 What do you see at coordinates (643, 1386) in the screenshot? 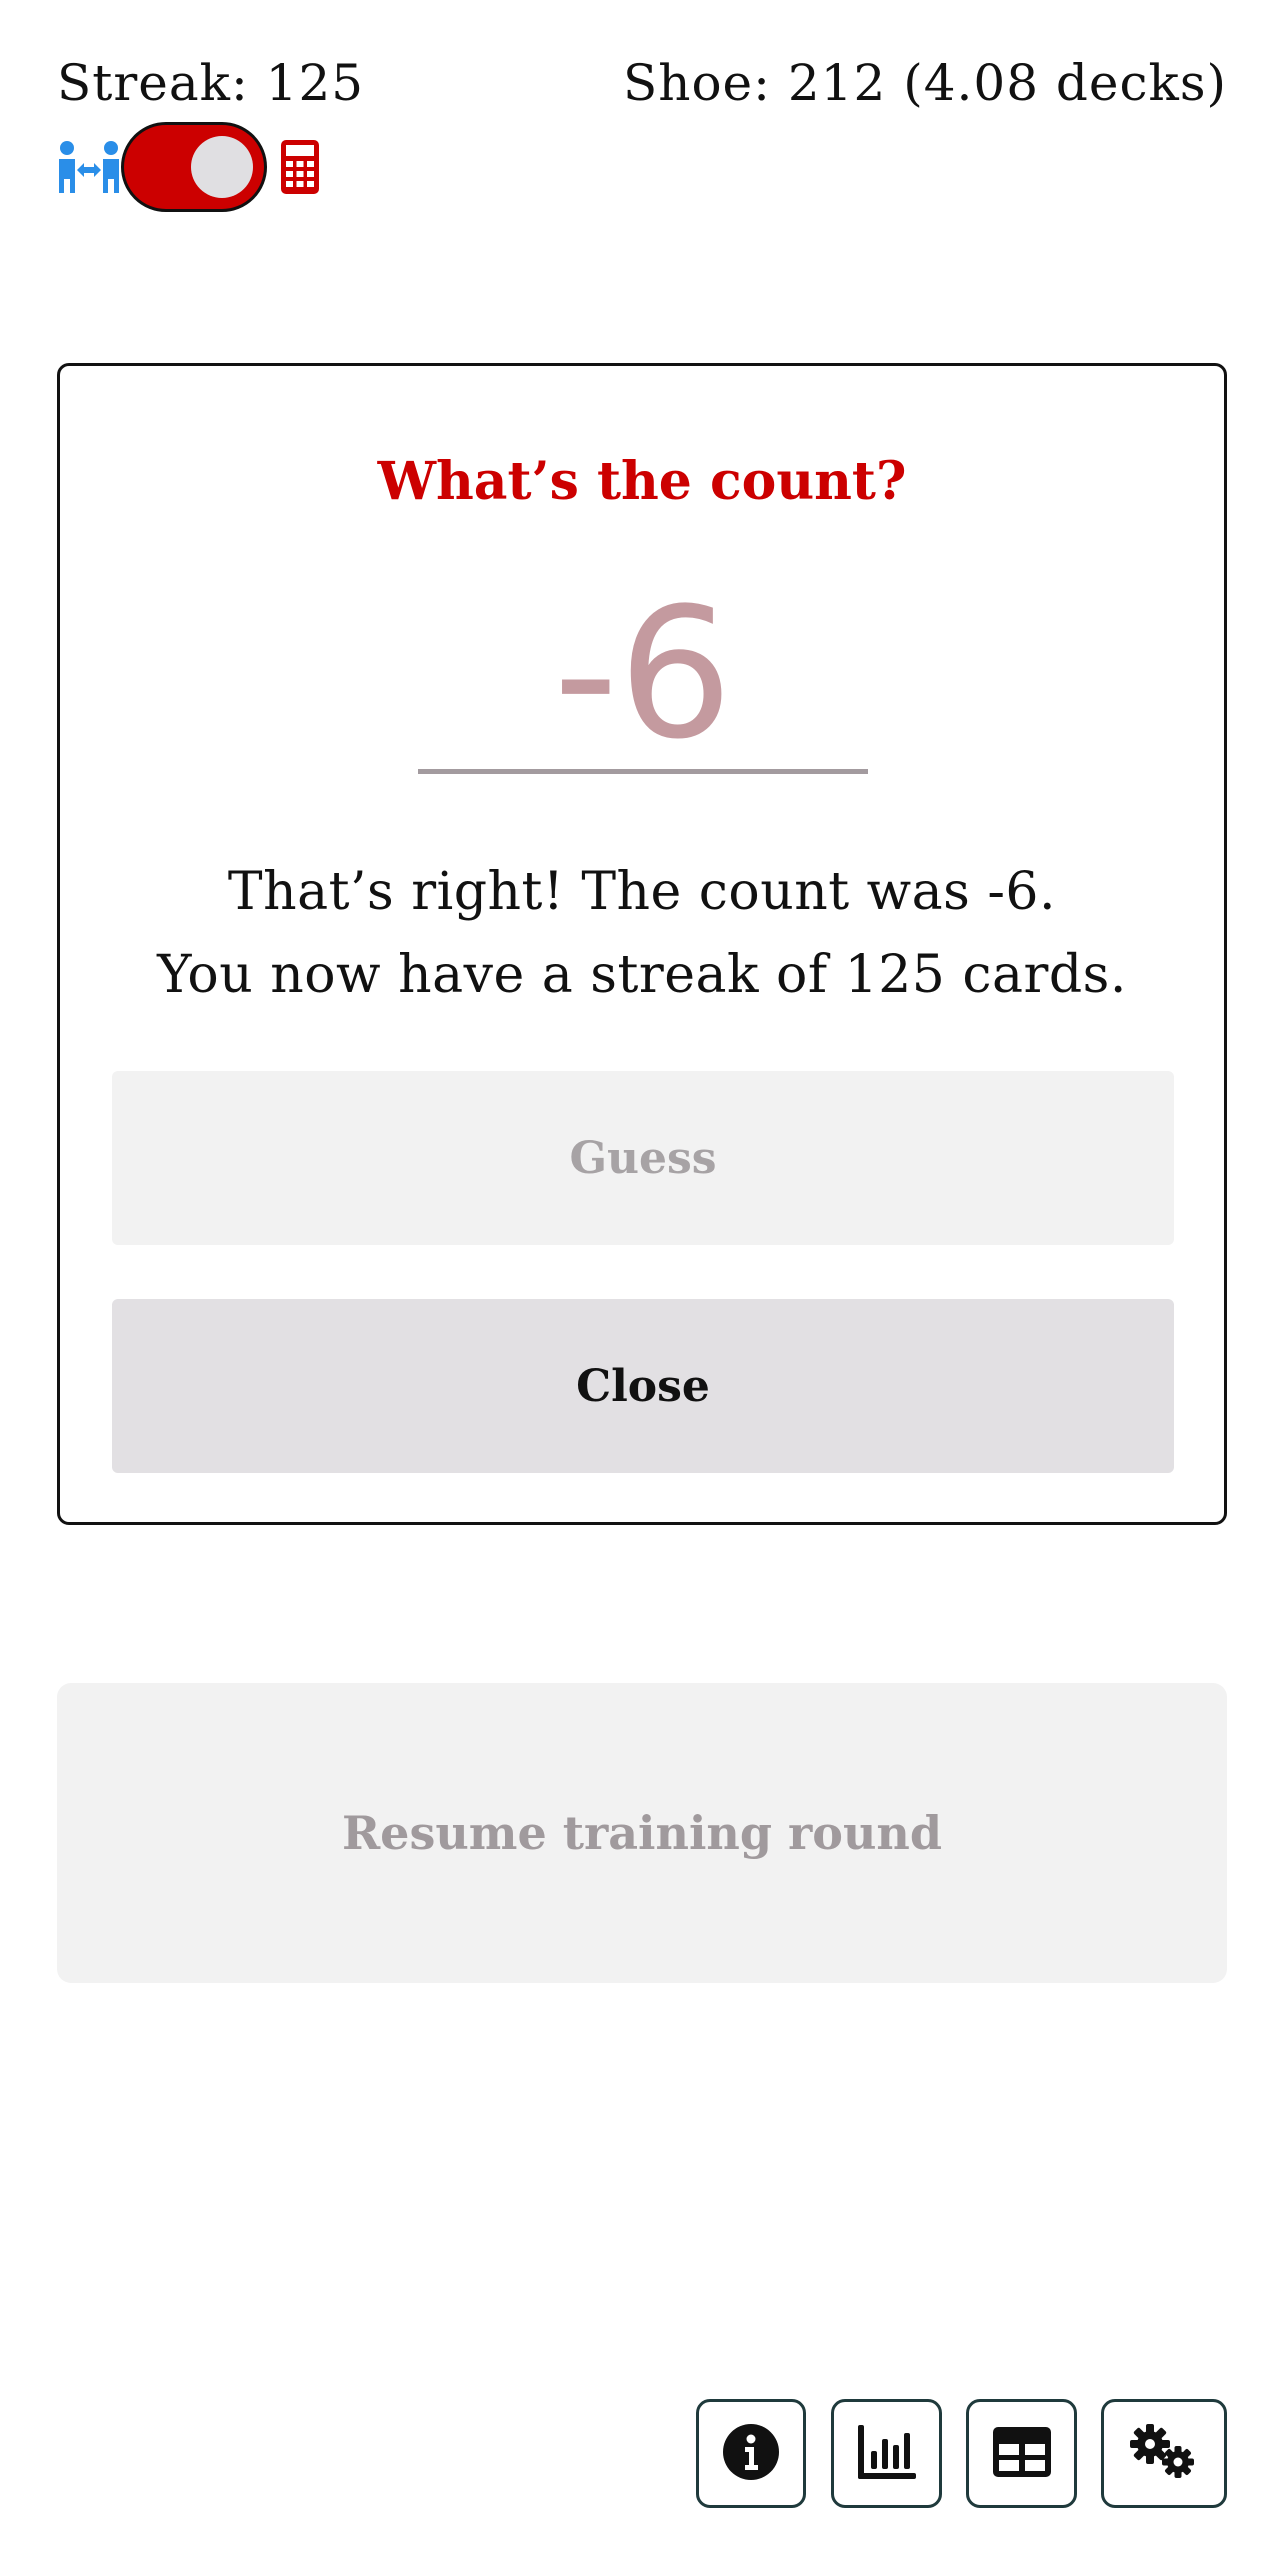
I see `close-button: Close` at bounding box center [643, 1386].